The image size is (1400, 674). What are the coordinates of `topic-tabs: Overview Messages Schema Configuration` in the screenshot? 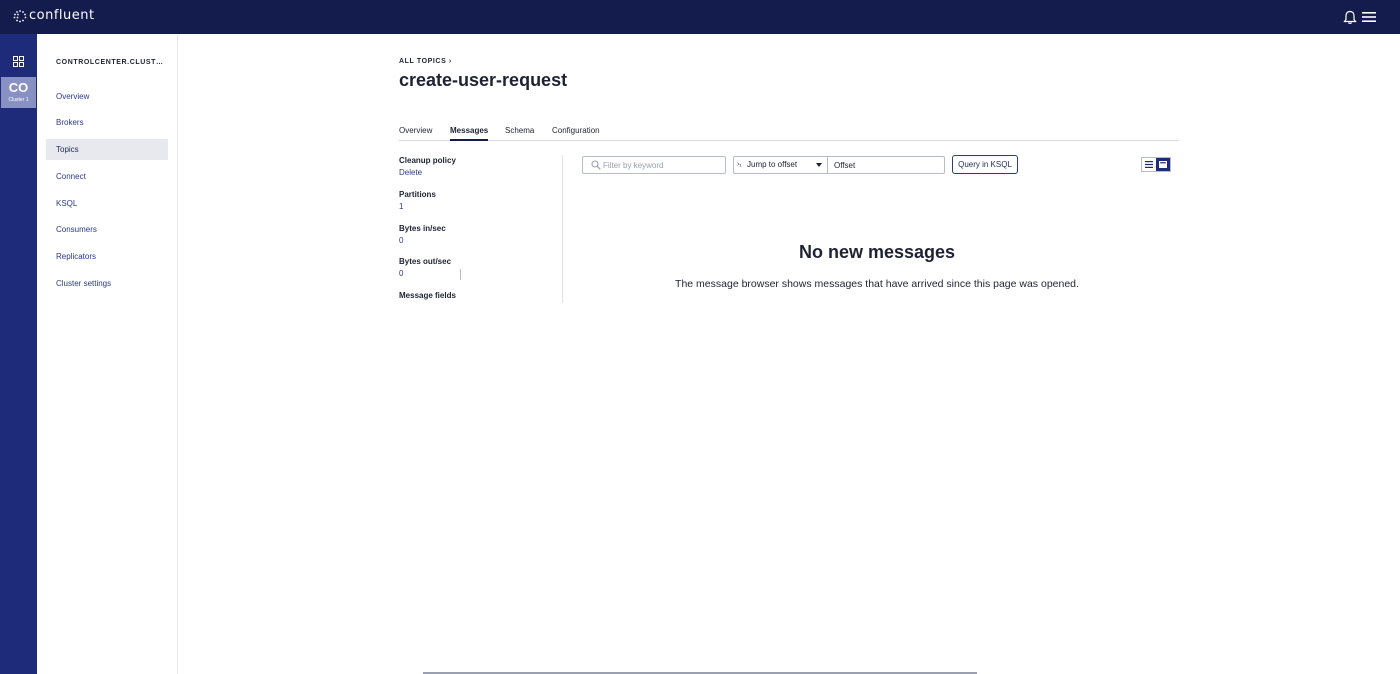 It's located at (789, 130).